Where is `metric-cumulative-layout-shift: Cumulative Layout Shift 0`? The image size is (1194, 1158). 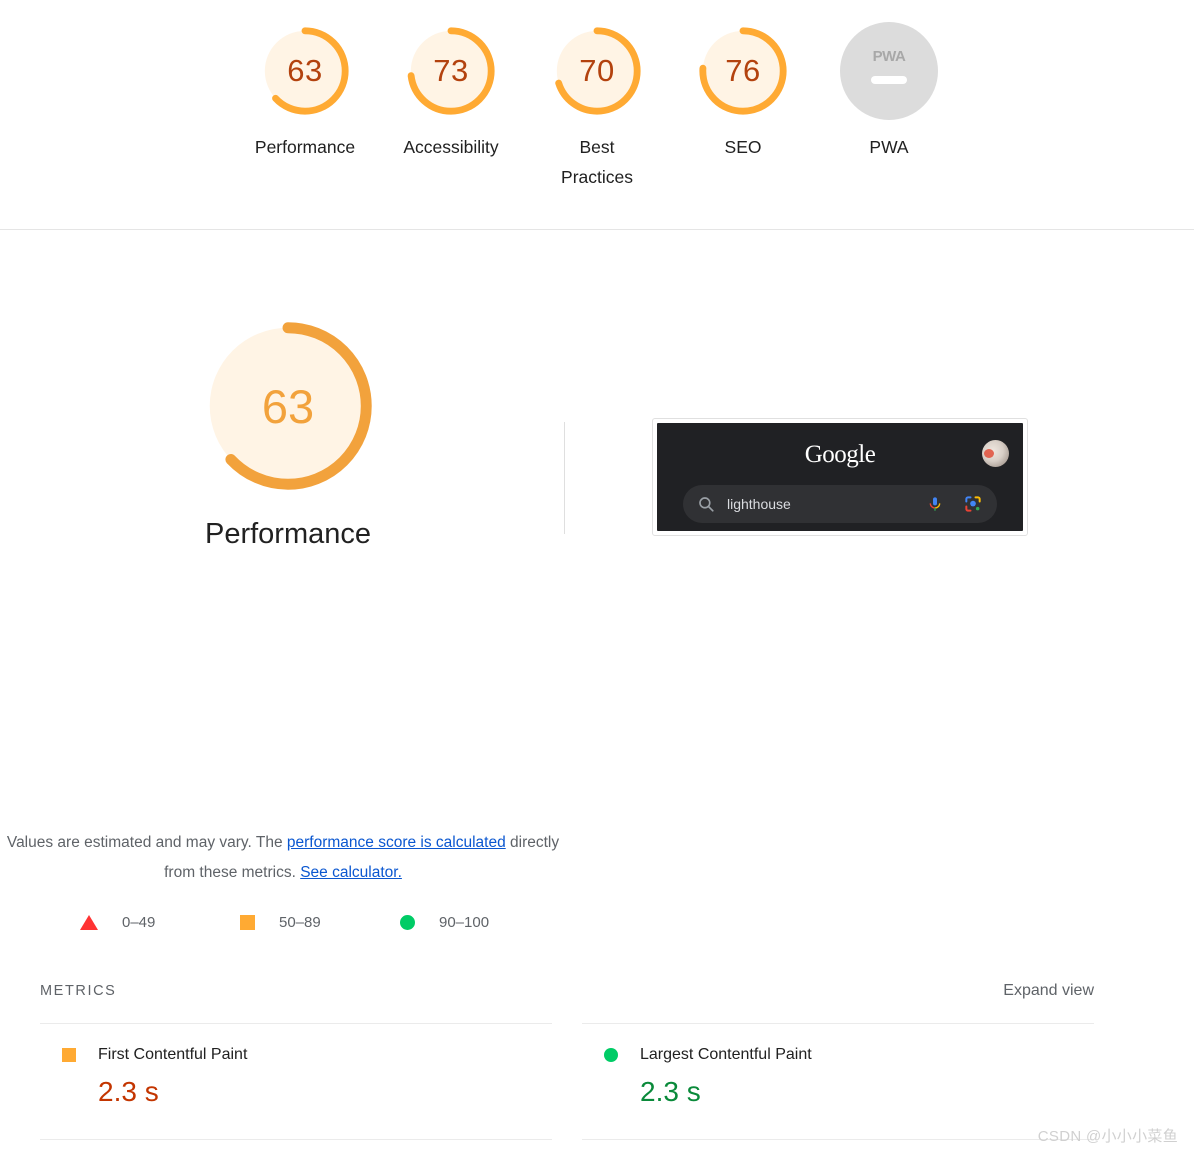
metric-cumulative-layout-shift: Cumulative Layout Shift 0 is located at coordinates (838, 1148).